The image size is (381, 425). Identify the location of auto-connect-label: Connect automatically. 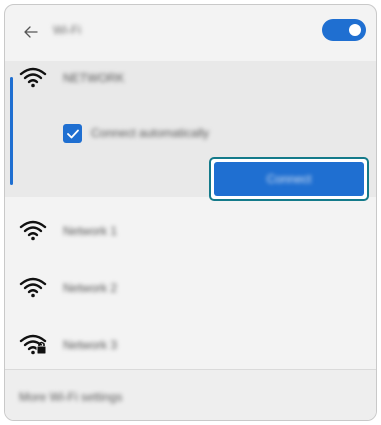
(150, 133).